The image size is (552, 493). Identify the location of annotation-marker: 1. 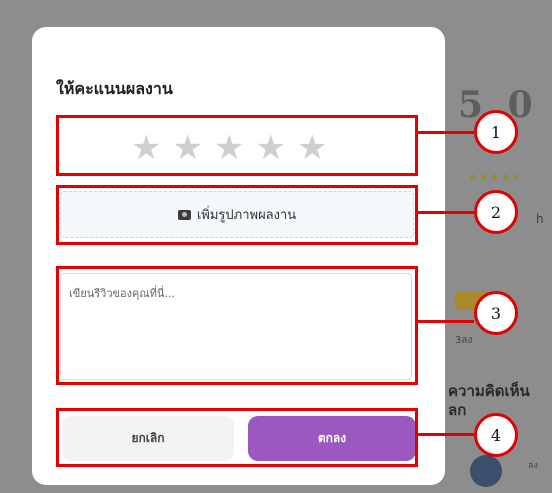
(496, 132).